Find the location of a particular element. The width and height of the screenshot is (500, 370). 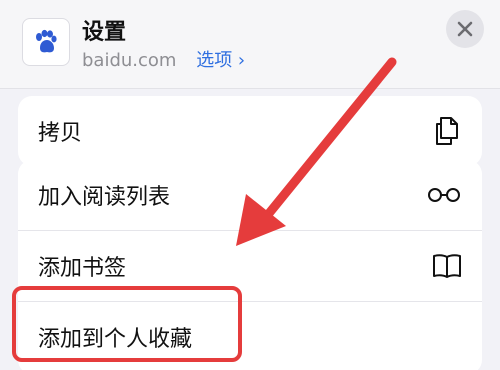

close-button is located at coordinates (465, 29).